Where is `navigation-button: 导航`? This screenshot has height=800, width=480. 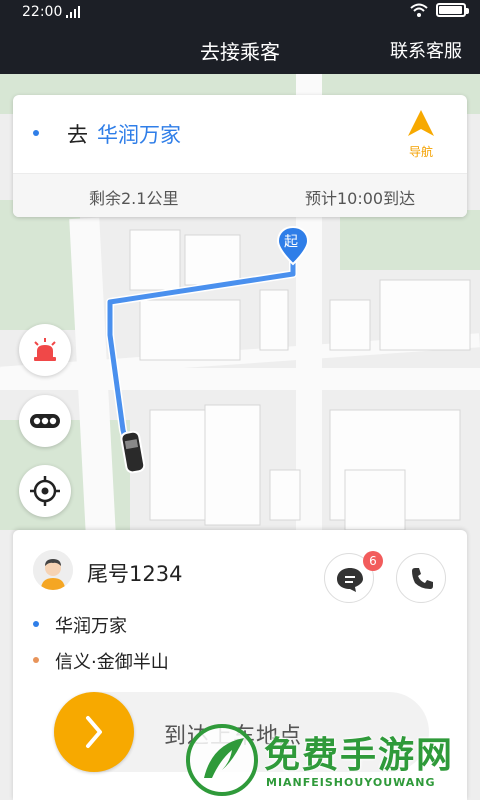
navigation-button: 导航 is located at coordinates (421, 134).